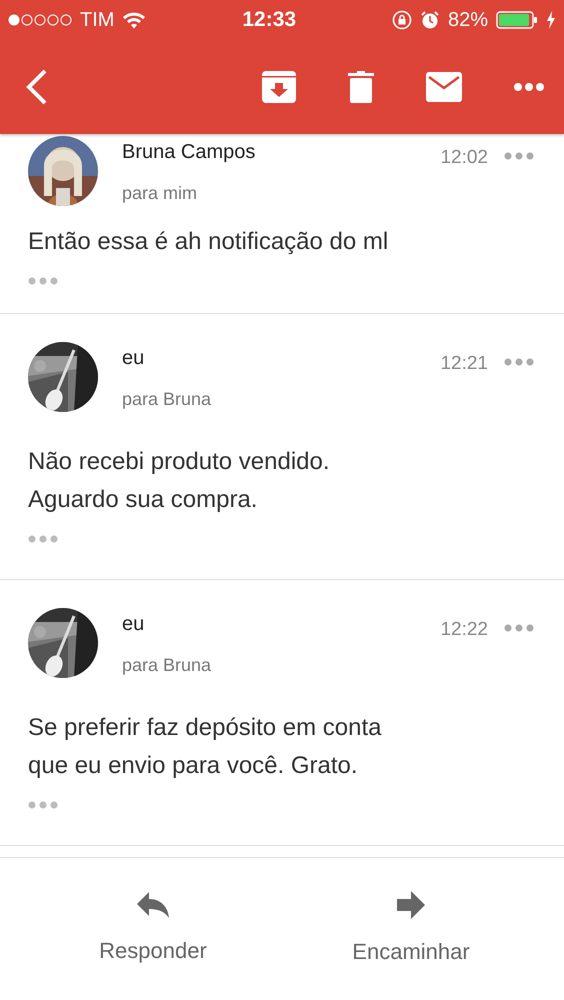 The image size is (564, 1000). Describe the element at coordinates (97, 20) in the screenshot. I see `carrier-name: TIM` at that location.